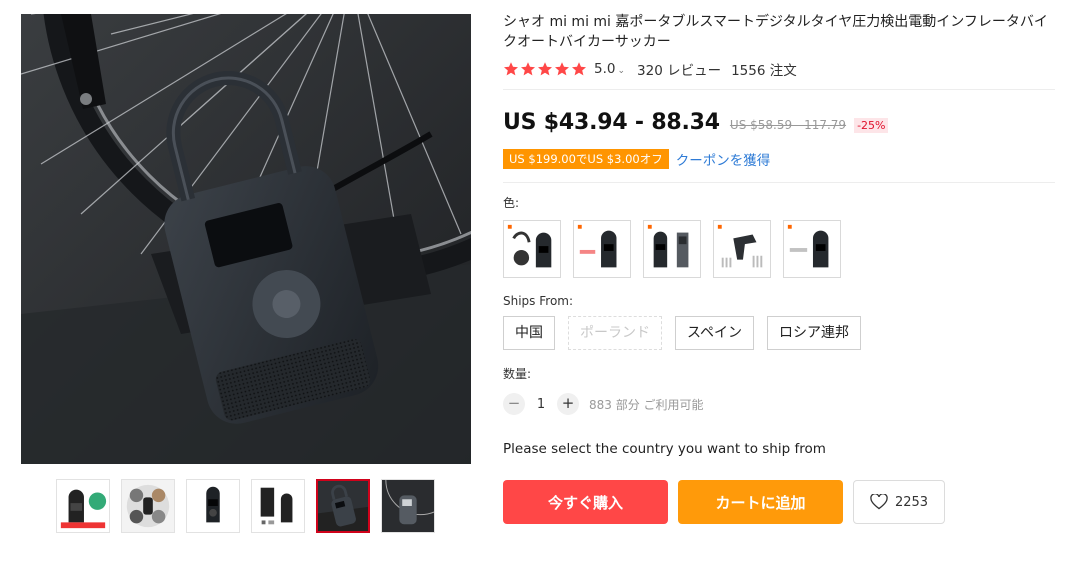 Image resolution: width=1075 pixels, height=582 pixels. I want to click on decrease-quantity-button: −, so click(514, 404).